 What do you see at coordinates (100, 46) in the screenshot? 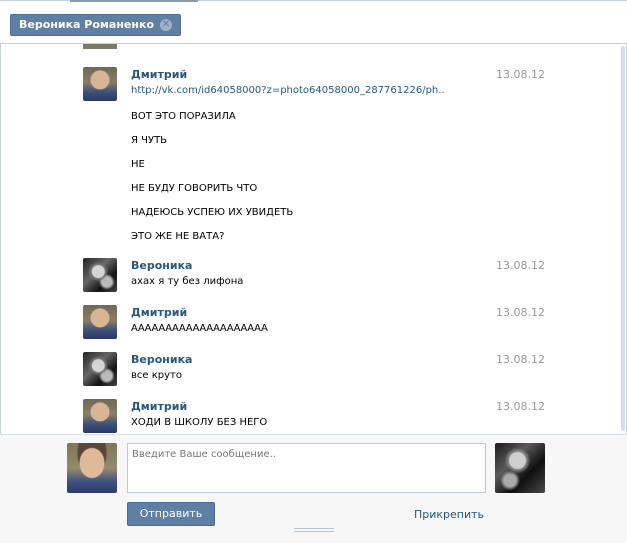
I see `previous-message-avatar-partial` at bounding box center [100, 46].